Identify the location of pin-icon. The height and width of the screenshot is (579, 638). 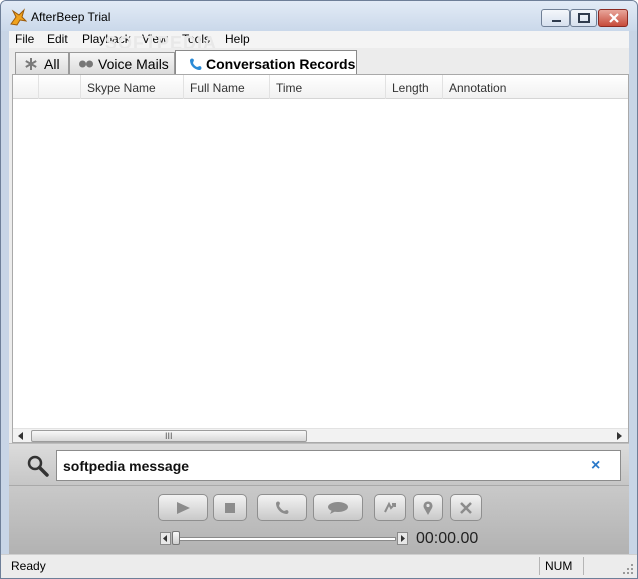
(428, 507).